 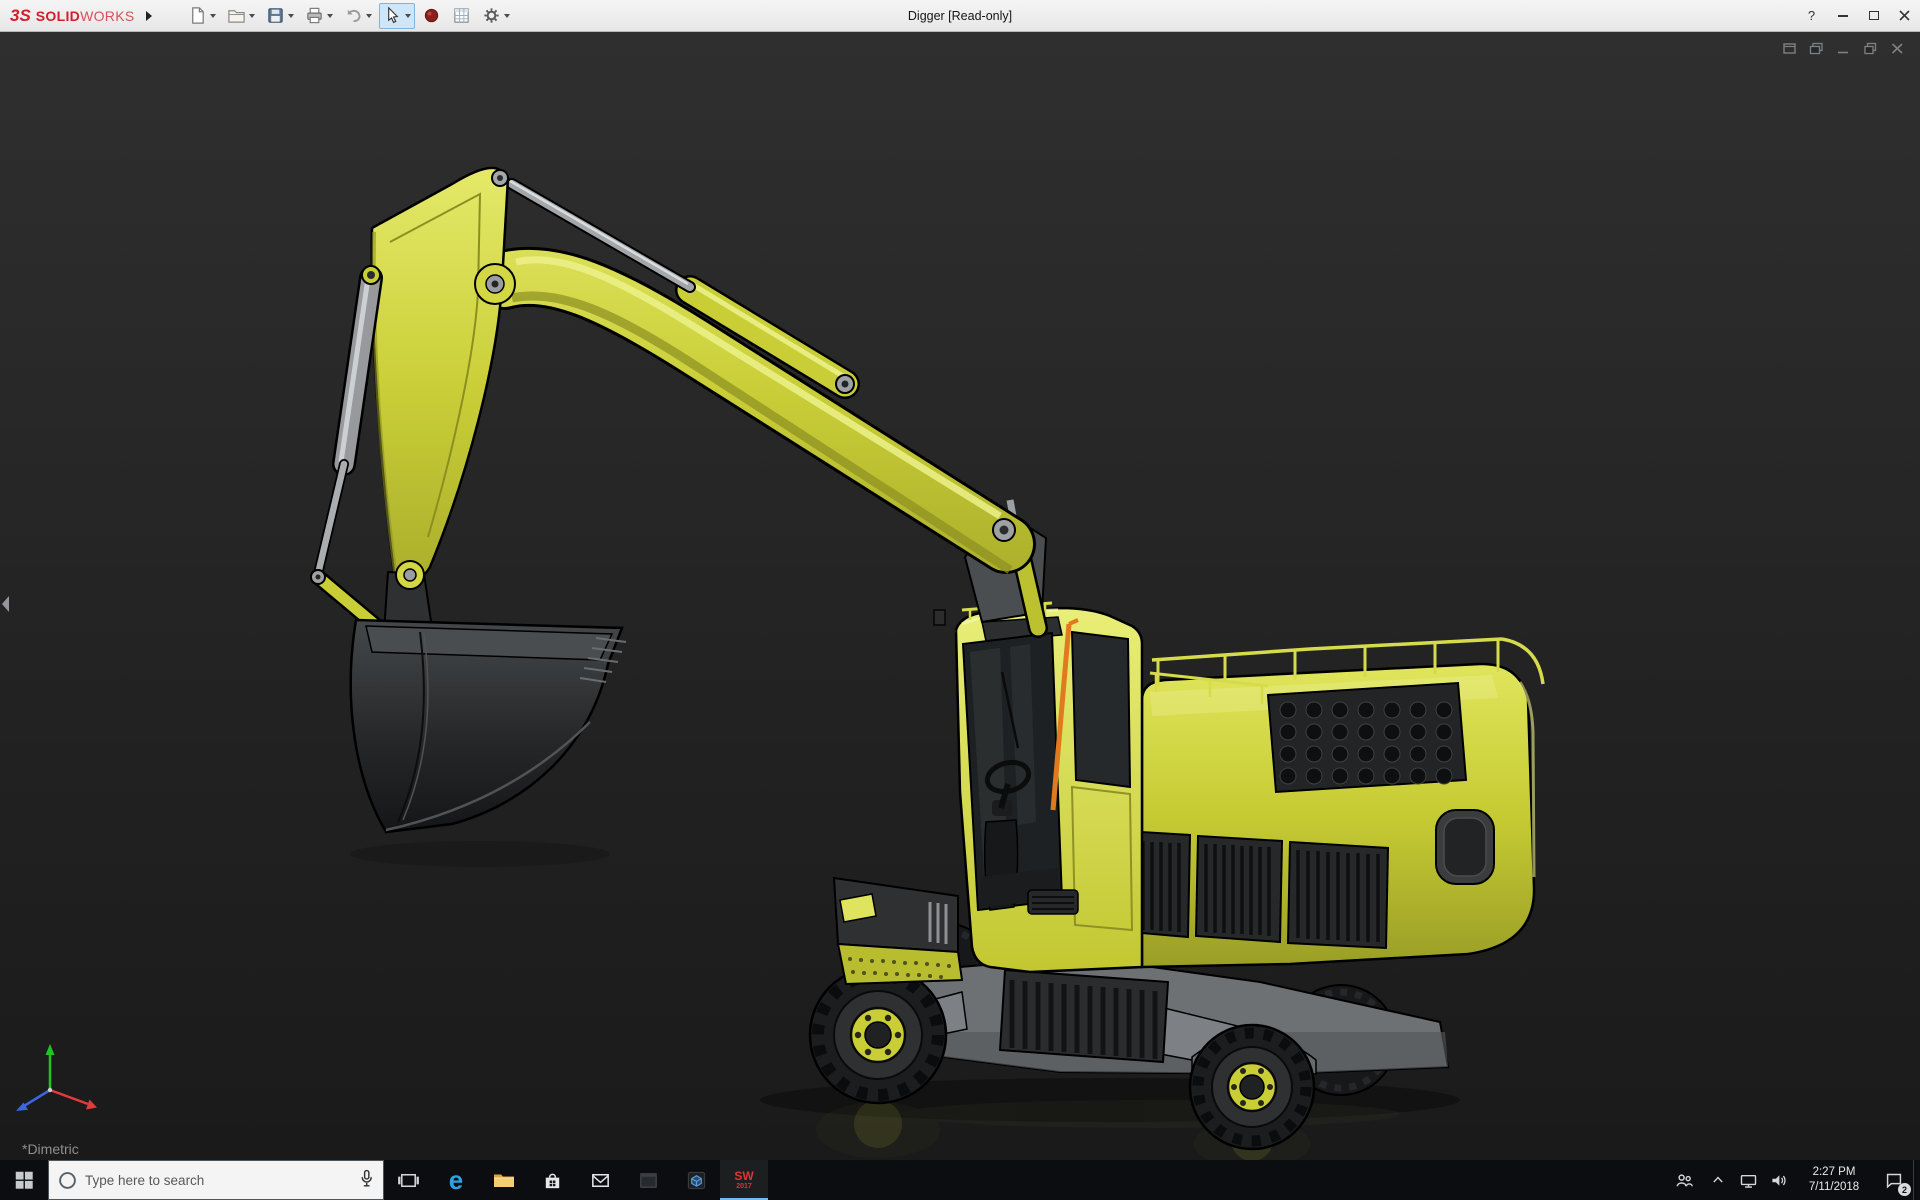 I want to click on speaker-icon, so click(x=1778, y=1180).